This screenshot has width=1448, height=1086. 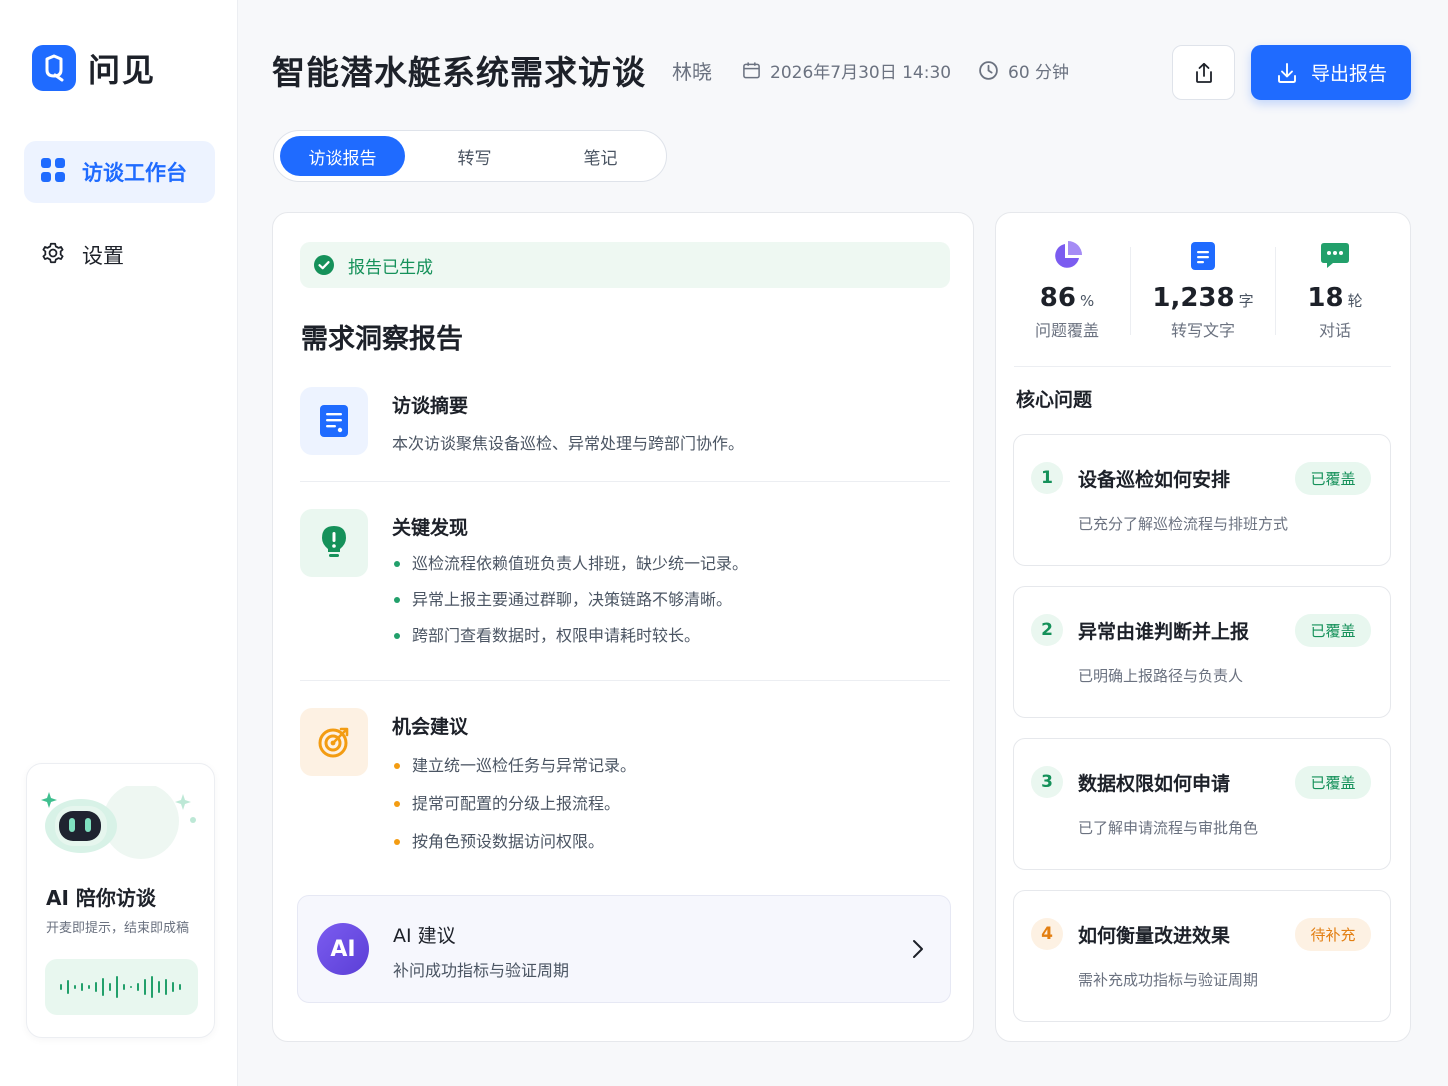 What do you see at coordinates (1287, 72) in the screenshot?
I see `download-icon` at bounding box center [1287, 72].